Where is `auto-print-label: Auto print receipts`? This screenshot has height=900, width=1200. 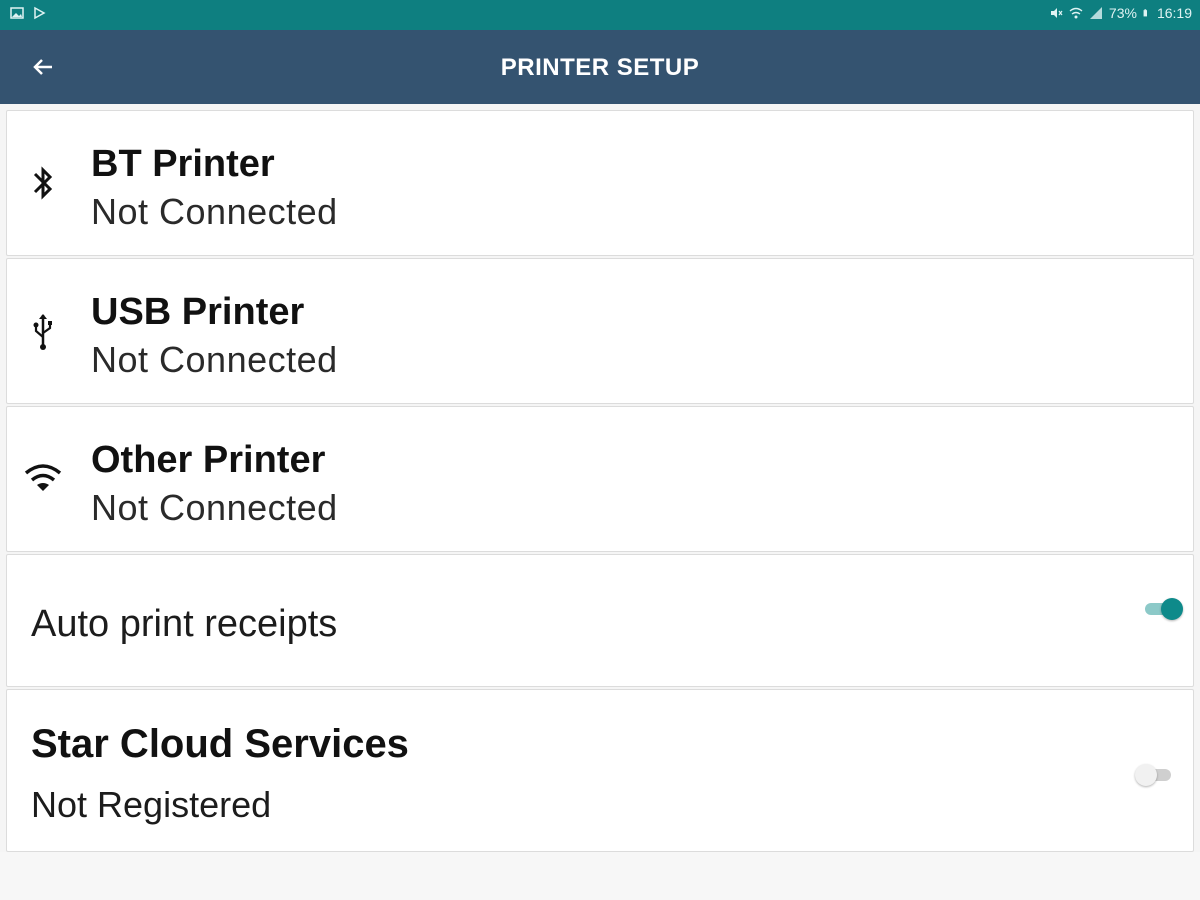
auto-print-label: Auto print receipts is located at coordinates (184, 624).